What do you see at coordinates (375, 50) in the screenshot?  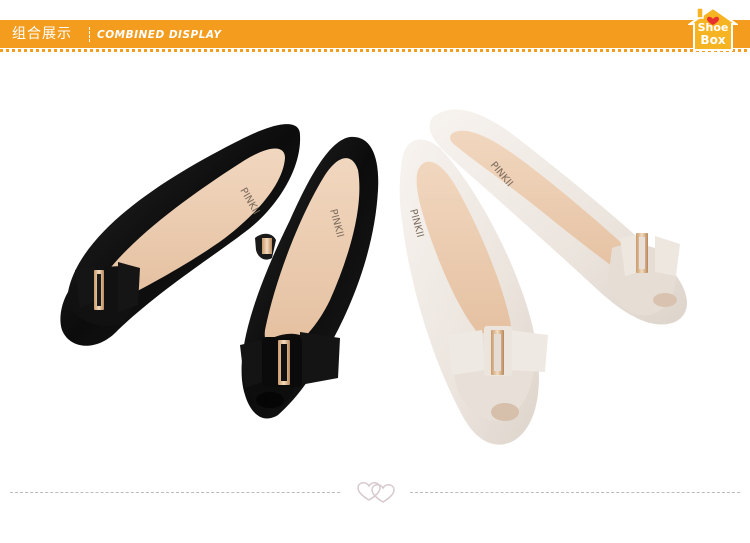 I see `header-divider` at bounding box center [375, 50].